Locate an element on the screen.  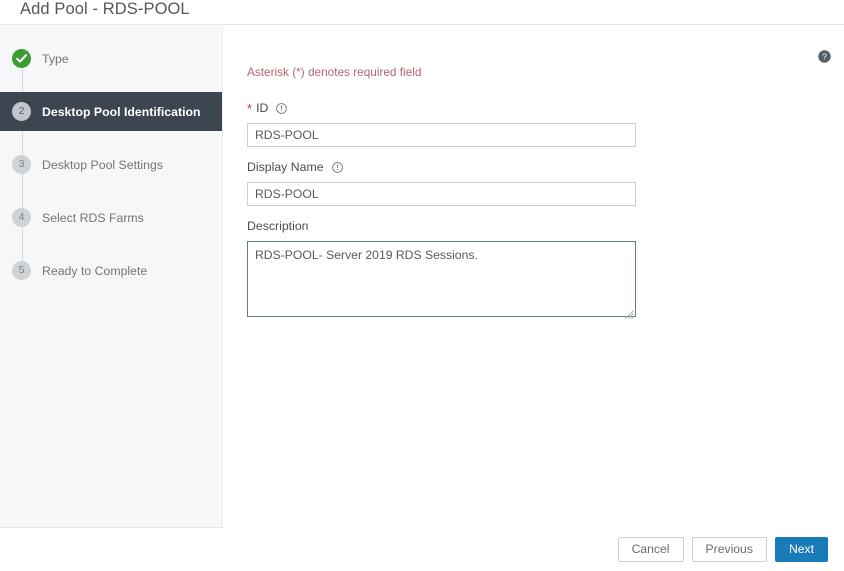
description-textarea-wrap is located at coordinates (441, 280).